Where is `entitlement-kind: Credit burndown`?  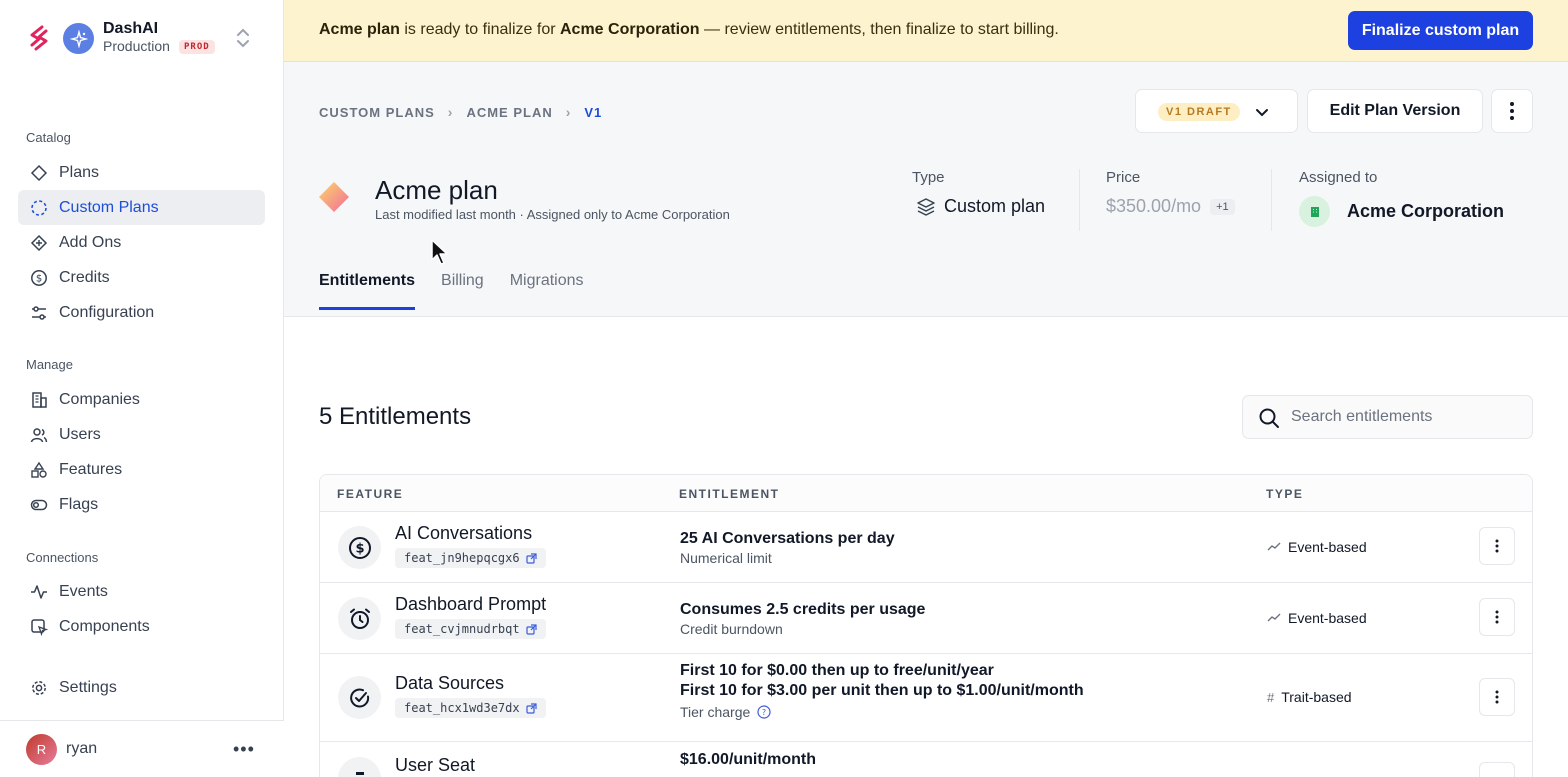
entitlement-kind: Credit burndown is located at coordinates (731, 629).